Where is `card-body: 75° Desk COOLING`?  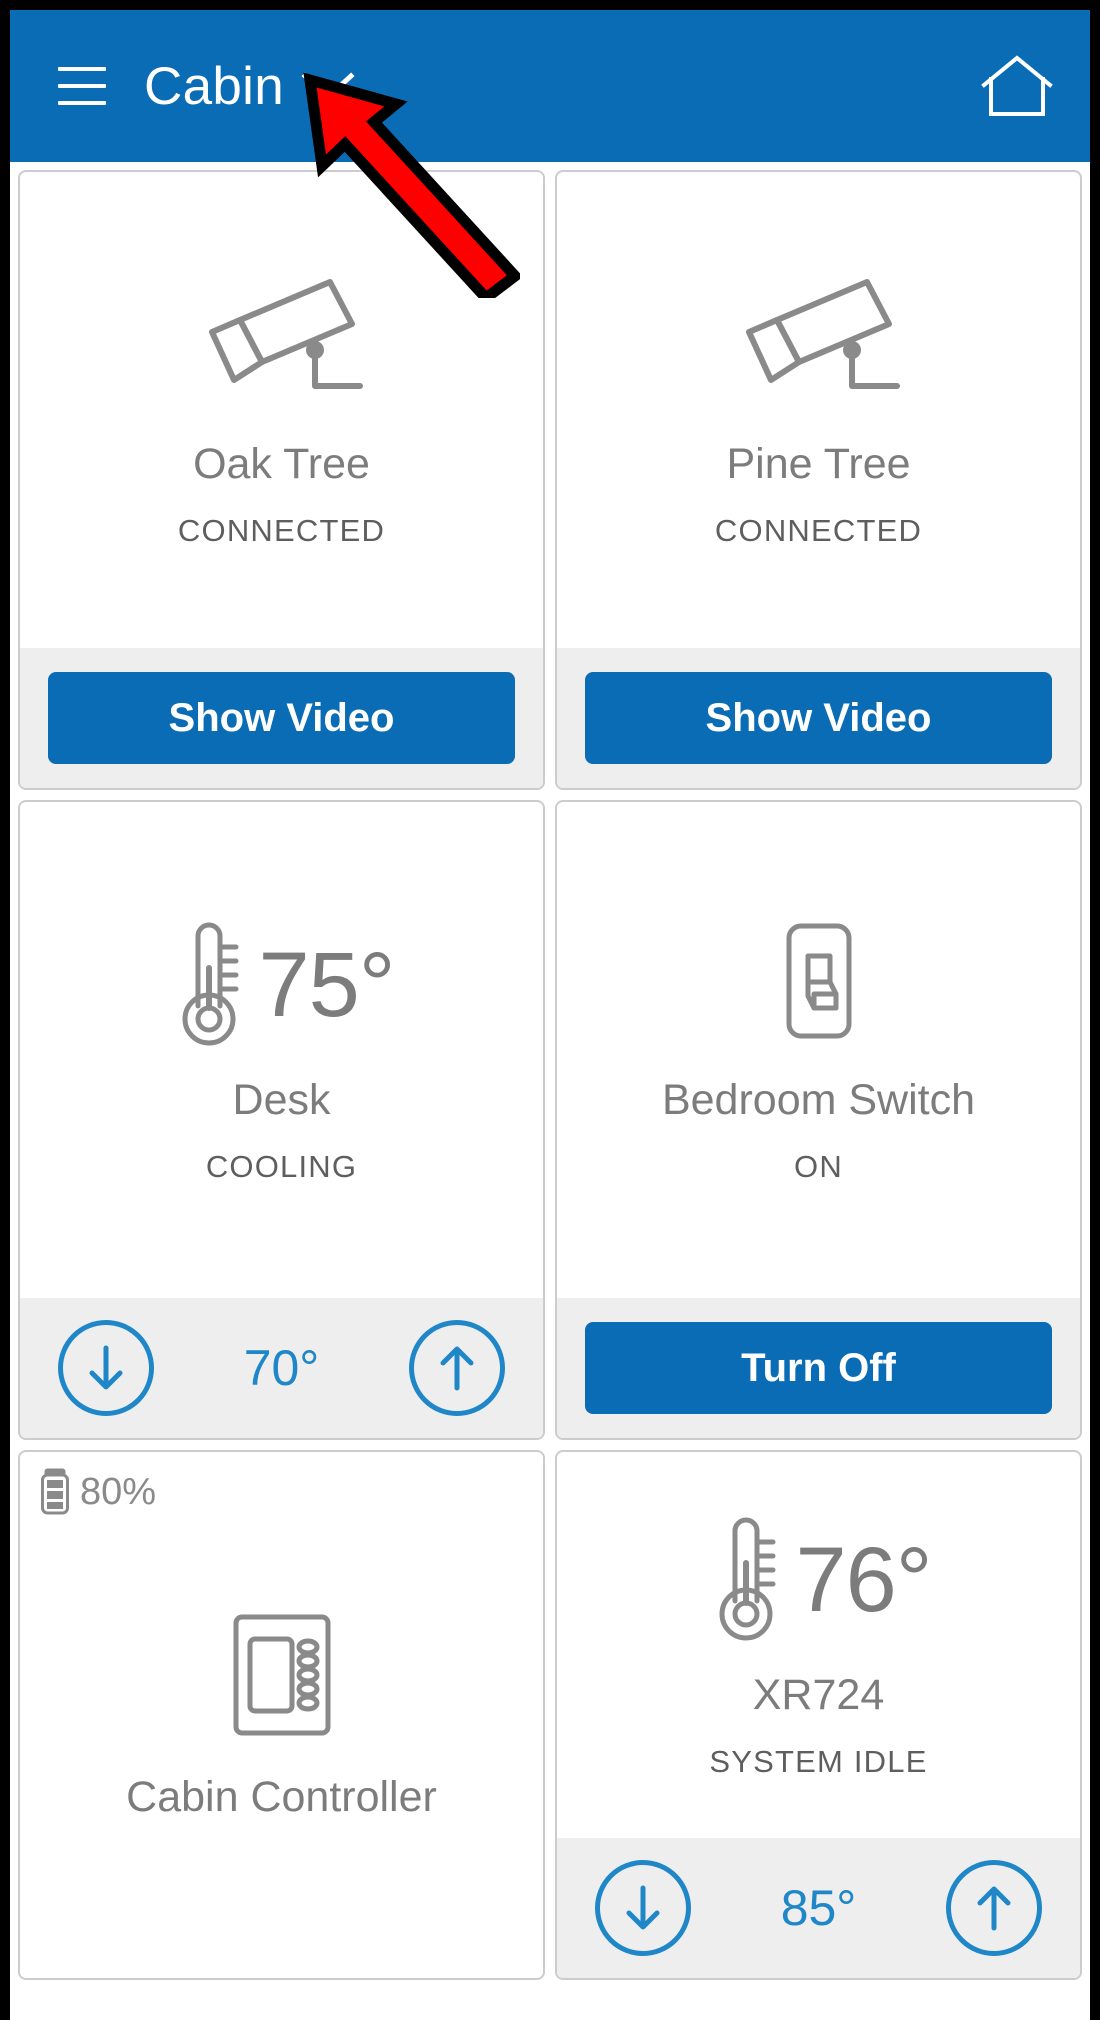 card-body: 75° Desk COOLING is located at coordinates (281, 1050).